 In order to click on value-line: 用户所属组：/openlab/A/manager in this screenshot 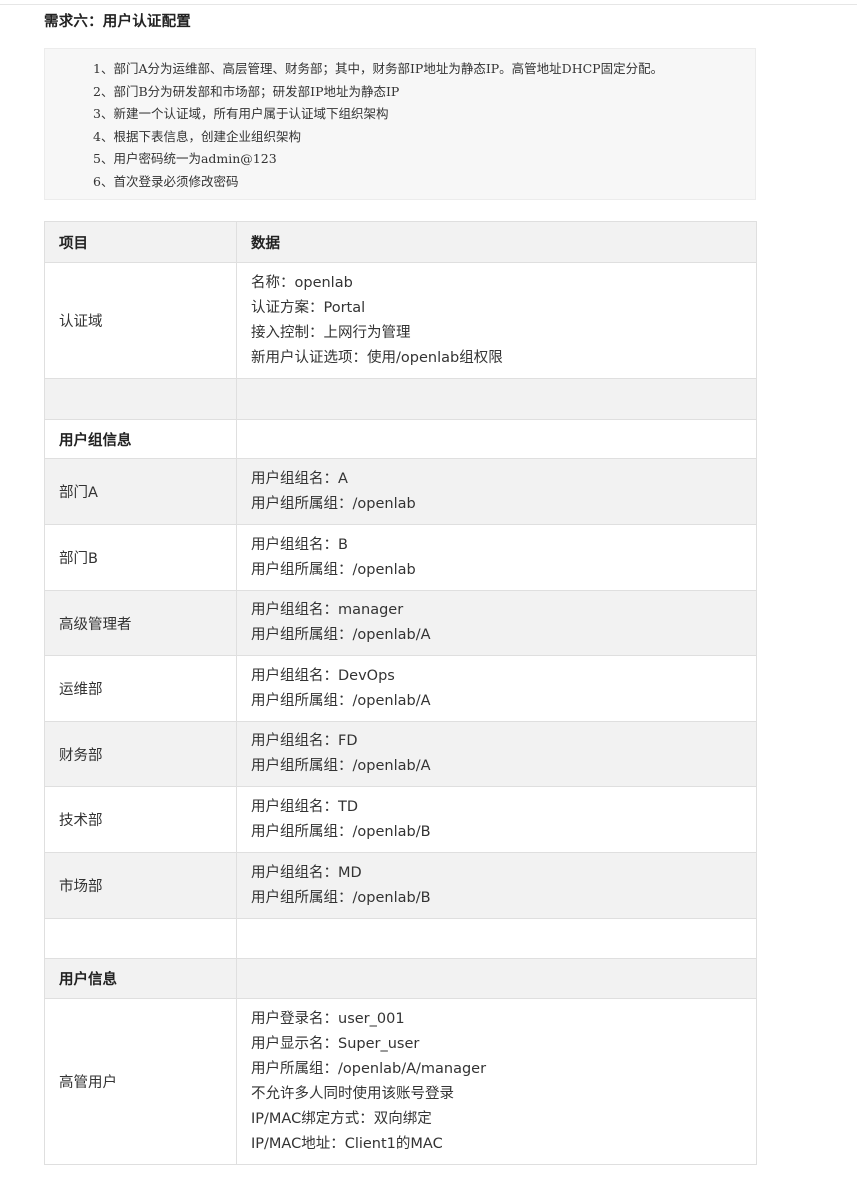, I will do `click(369, 1068)`.